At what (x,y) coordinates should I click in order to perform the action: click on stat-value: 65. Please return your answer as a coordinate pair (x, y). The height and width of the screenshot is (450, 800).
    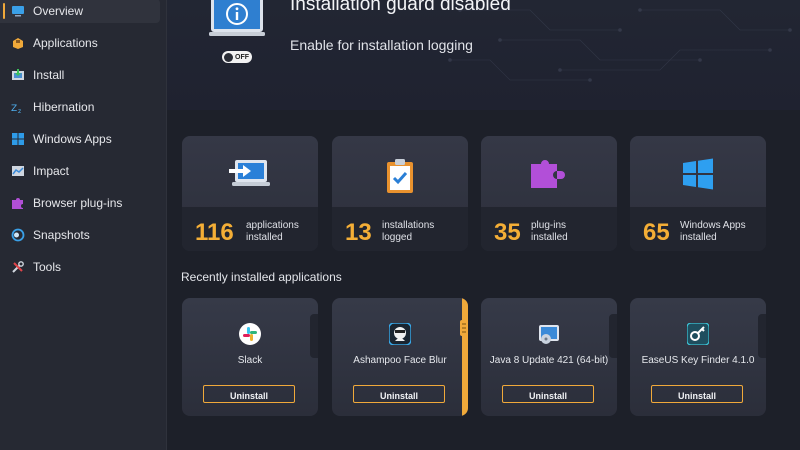
    Looking at the image, I should click on (656, 232).